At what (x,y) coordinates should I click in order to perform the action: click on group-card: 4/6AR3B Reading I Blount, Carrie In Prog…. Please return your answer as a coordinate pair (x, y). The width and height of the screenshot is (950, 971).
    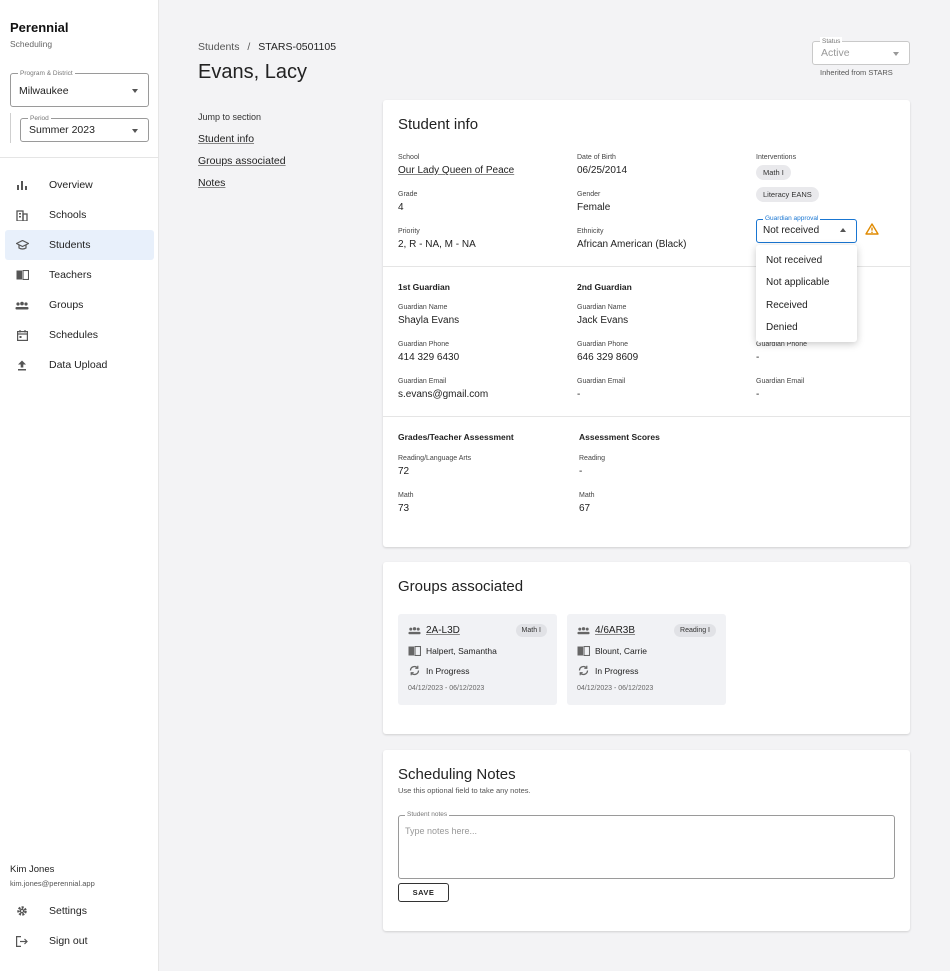
    Looking at the image, I should click on (646, 659).